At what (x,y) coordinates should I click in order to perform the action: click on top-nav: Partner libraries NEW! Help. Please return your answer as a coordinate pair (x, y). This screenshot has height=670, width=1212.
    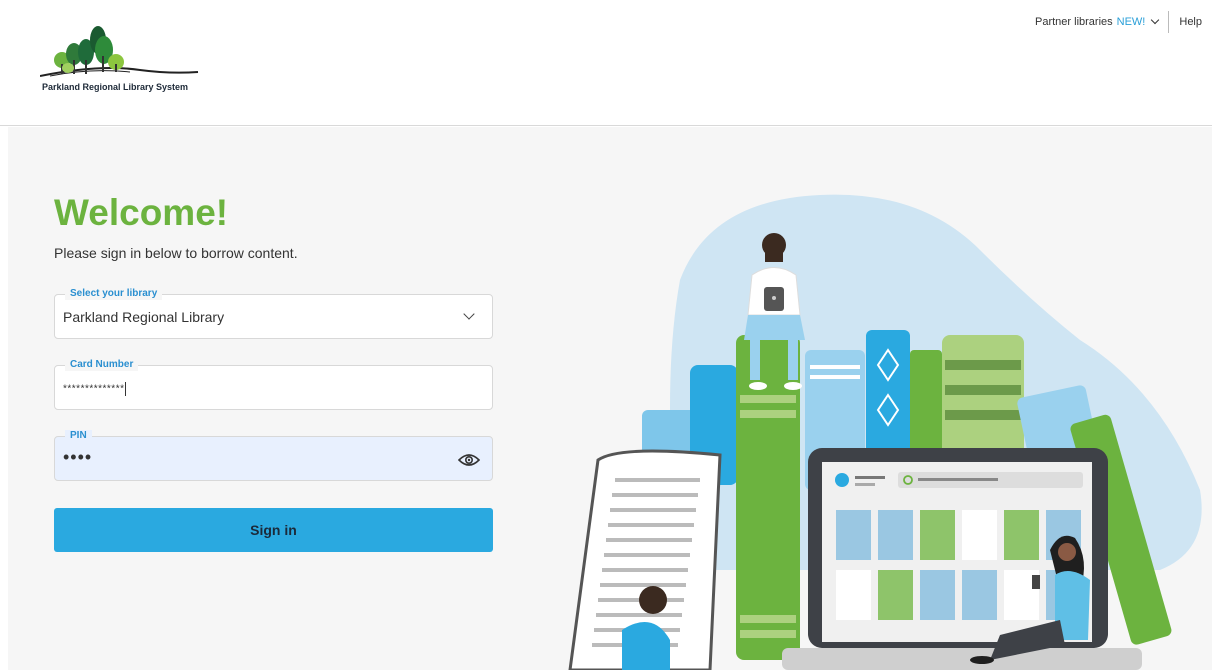
    Looking at the image, I should click on (1118, 21).